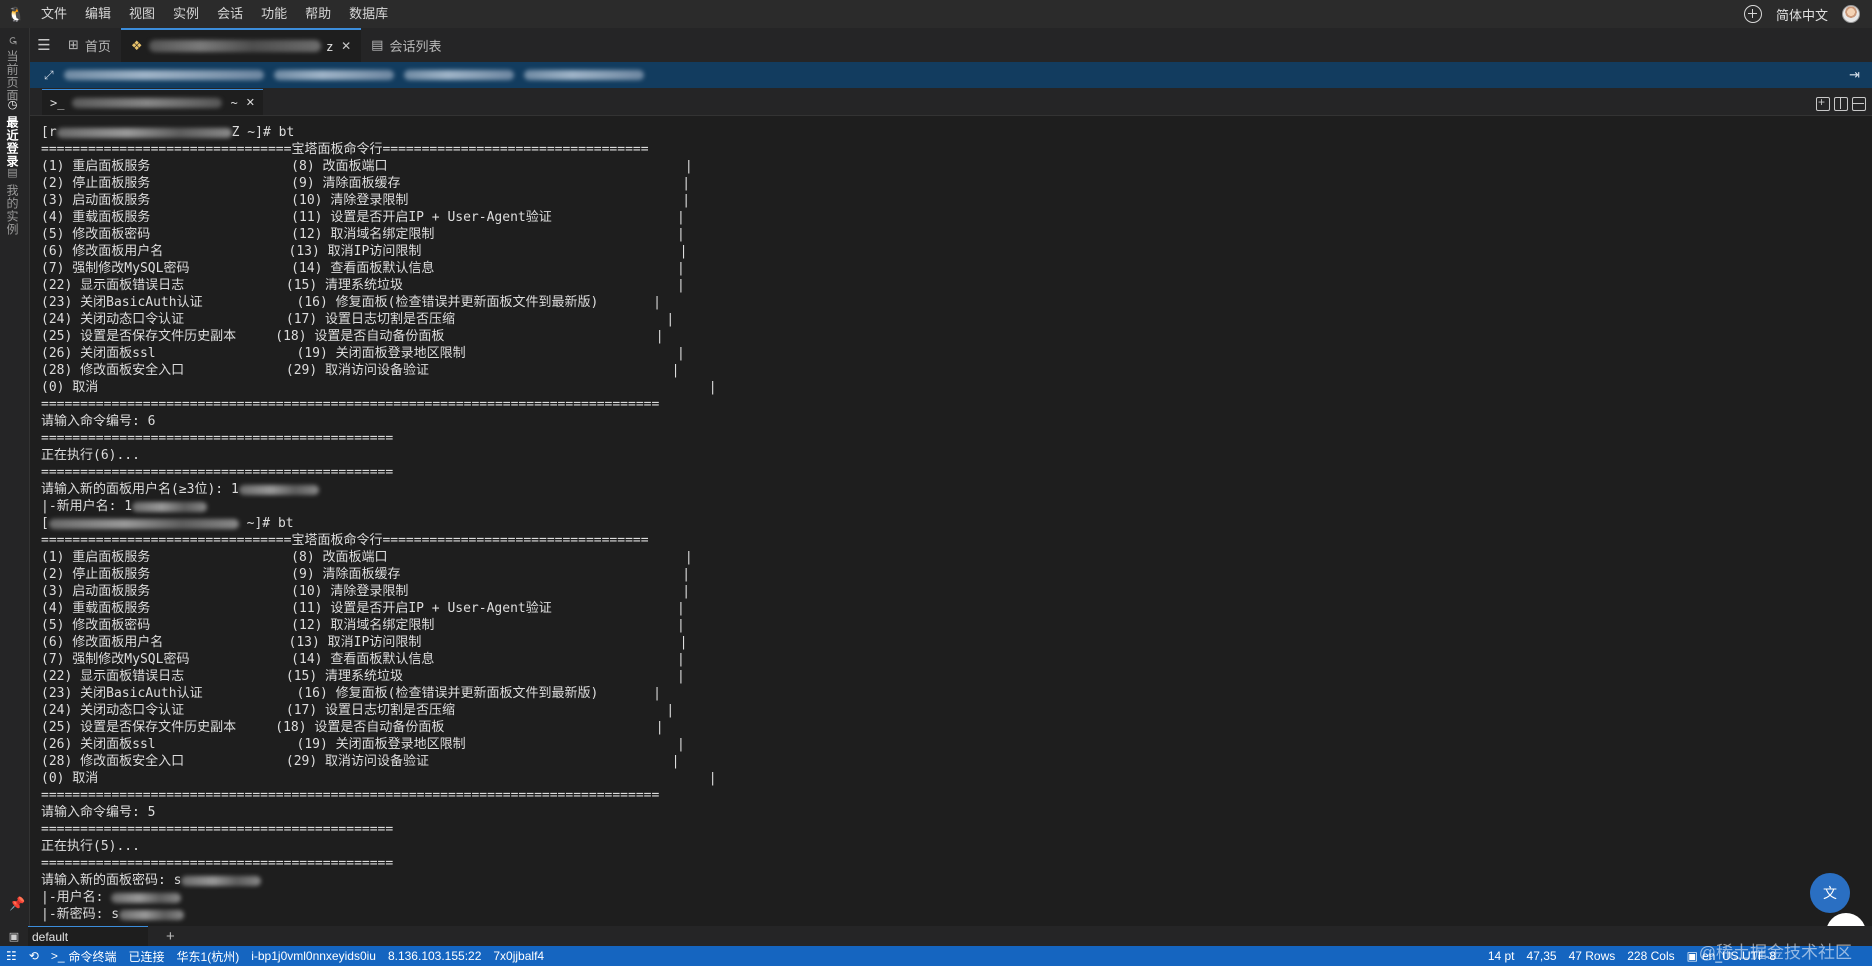 The width and height of the screenshot is (1872, 966). What do you see at coordinates (415, 46) in the screenshot?
I see `tab-session-list-label: 会话列表` at bounding box center [415, 46].